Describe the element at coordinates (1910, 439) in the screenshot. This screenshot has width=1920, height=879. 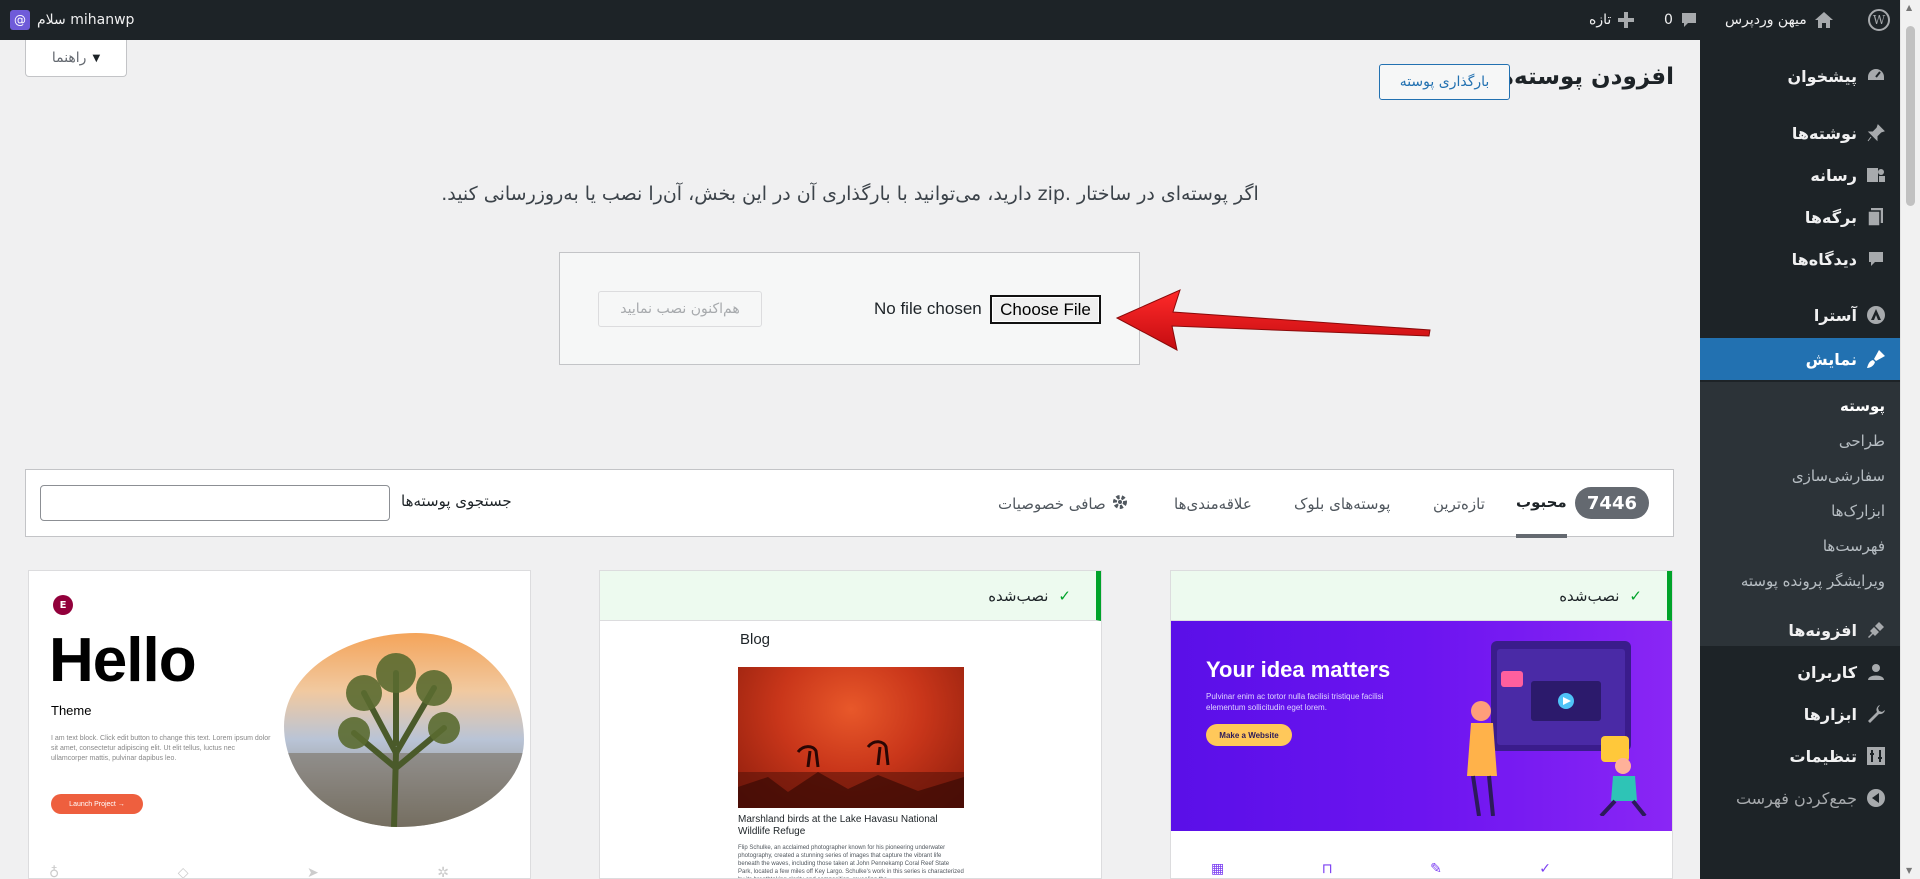
I see `page-scrollbar: ▲ ▼` at that location.